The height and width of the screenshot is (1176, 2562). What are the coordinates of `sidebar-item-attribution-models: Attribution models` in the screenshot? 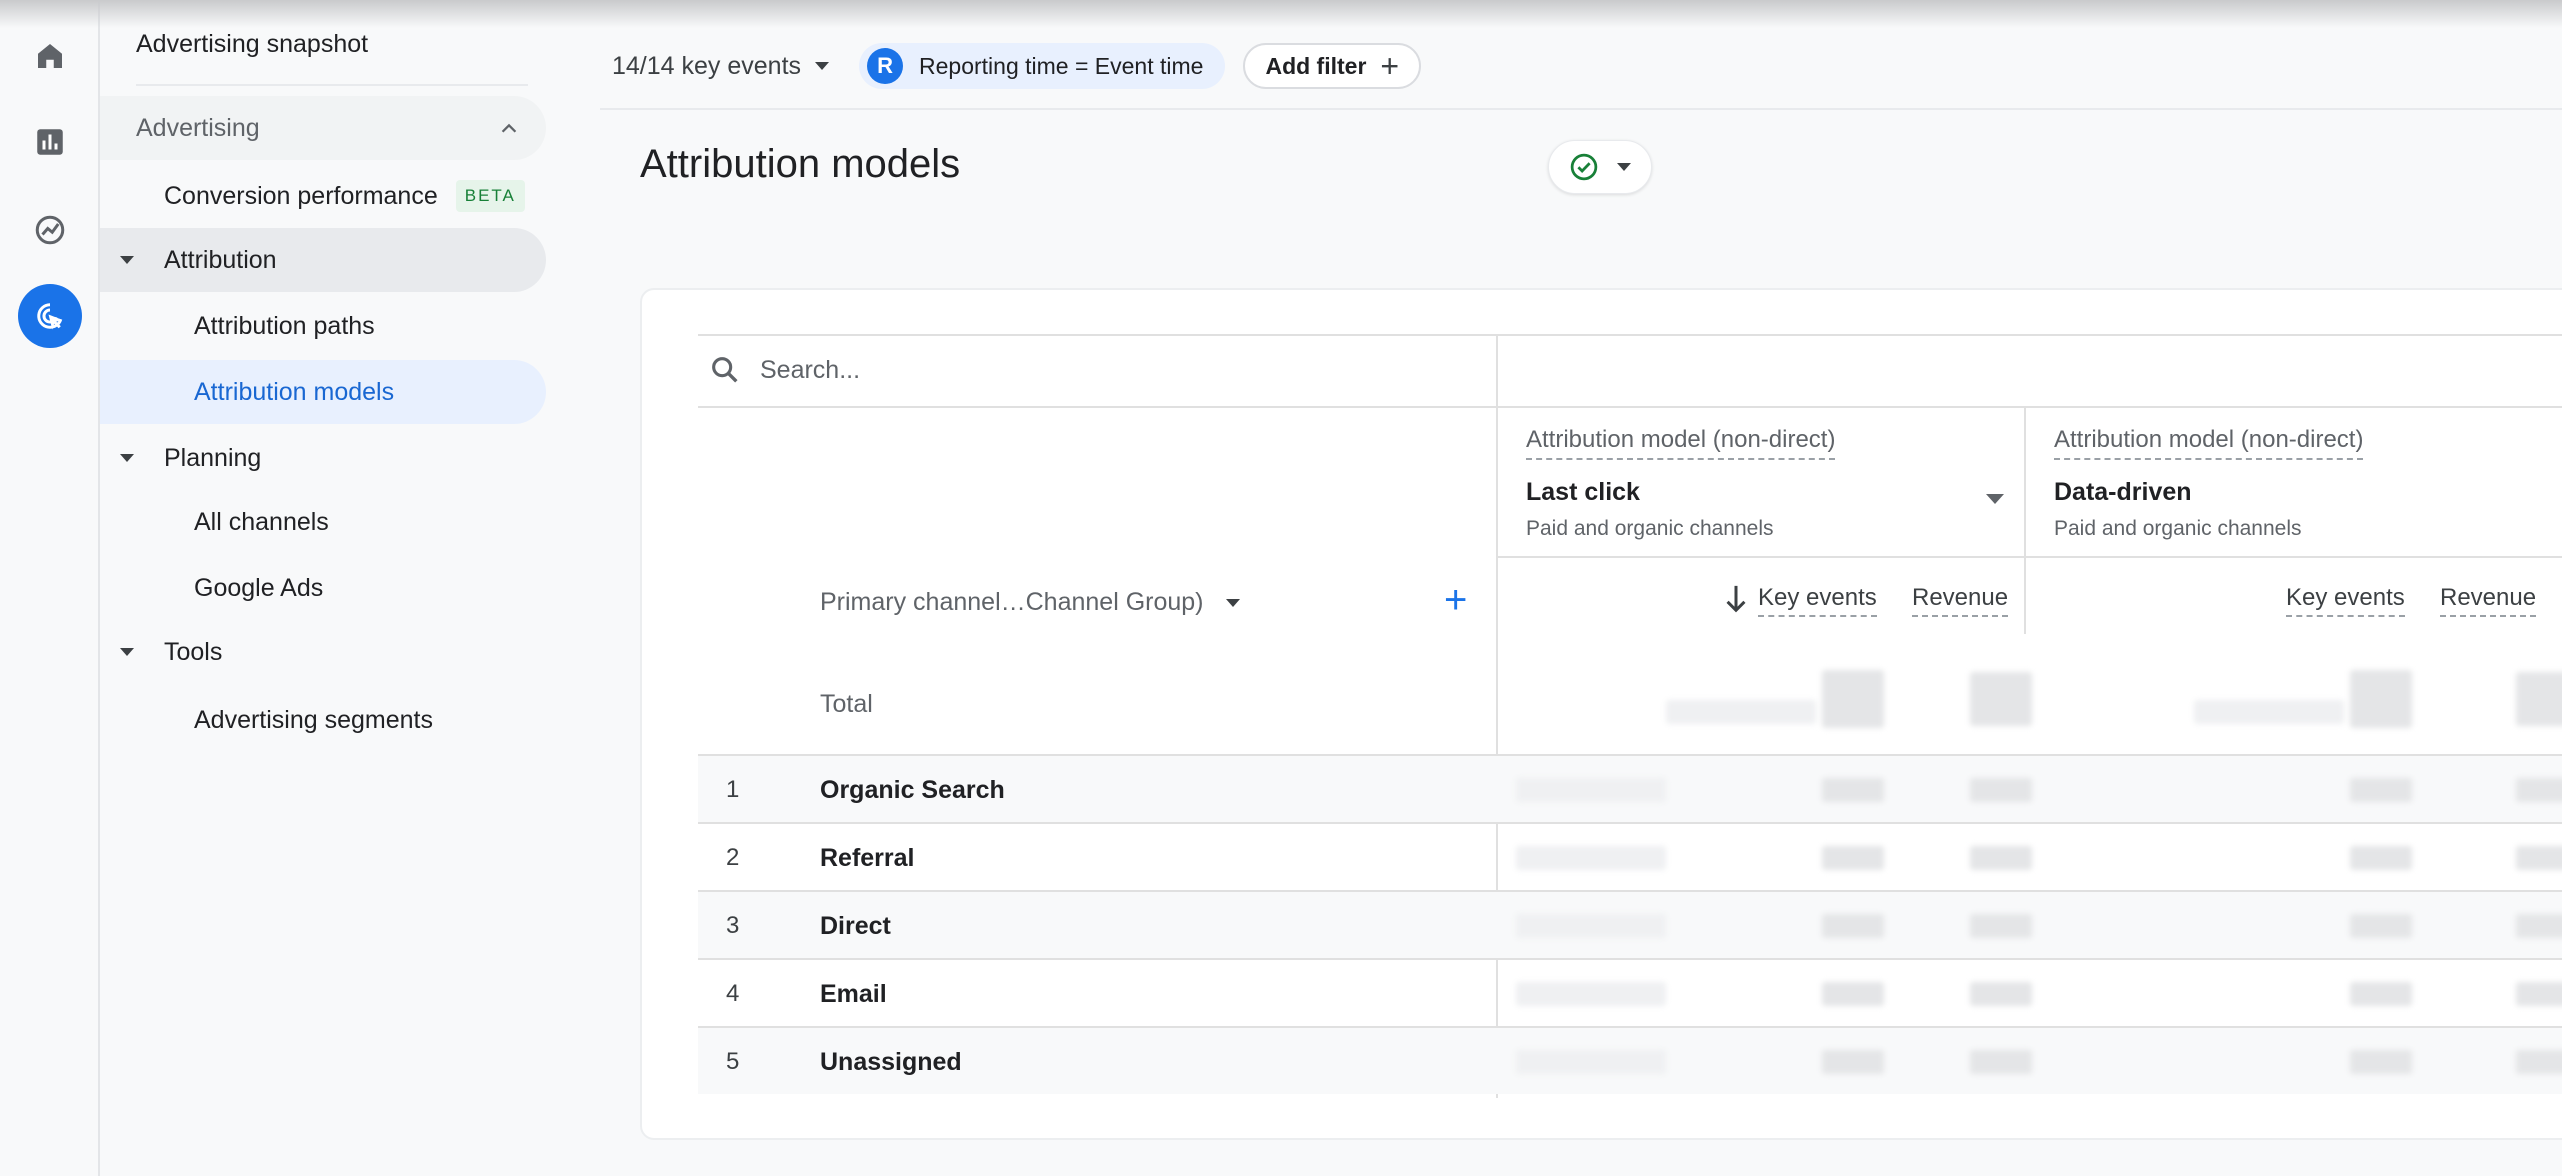 It's located at (323, 392).